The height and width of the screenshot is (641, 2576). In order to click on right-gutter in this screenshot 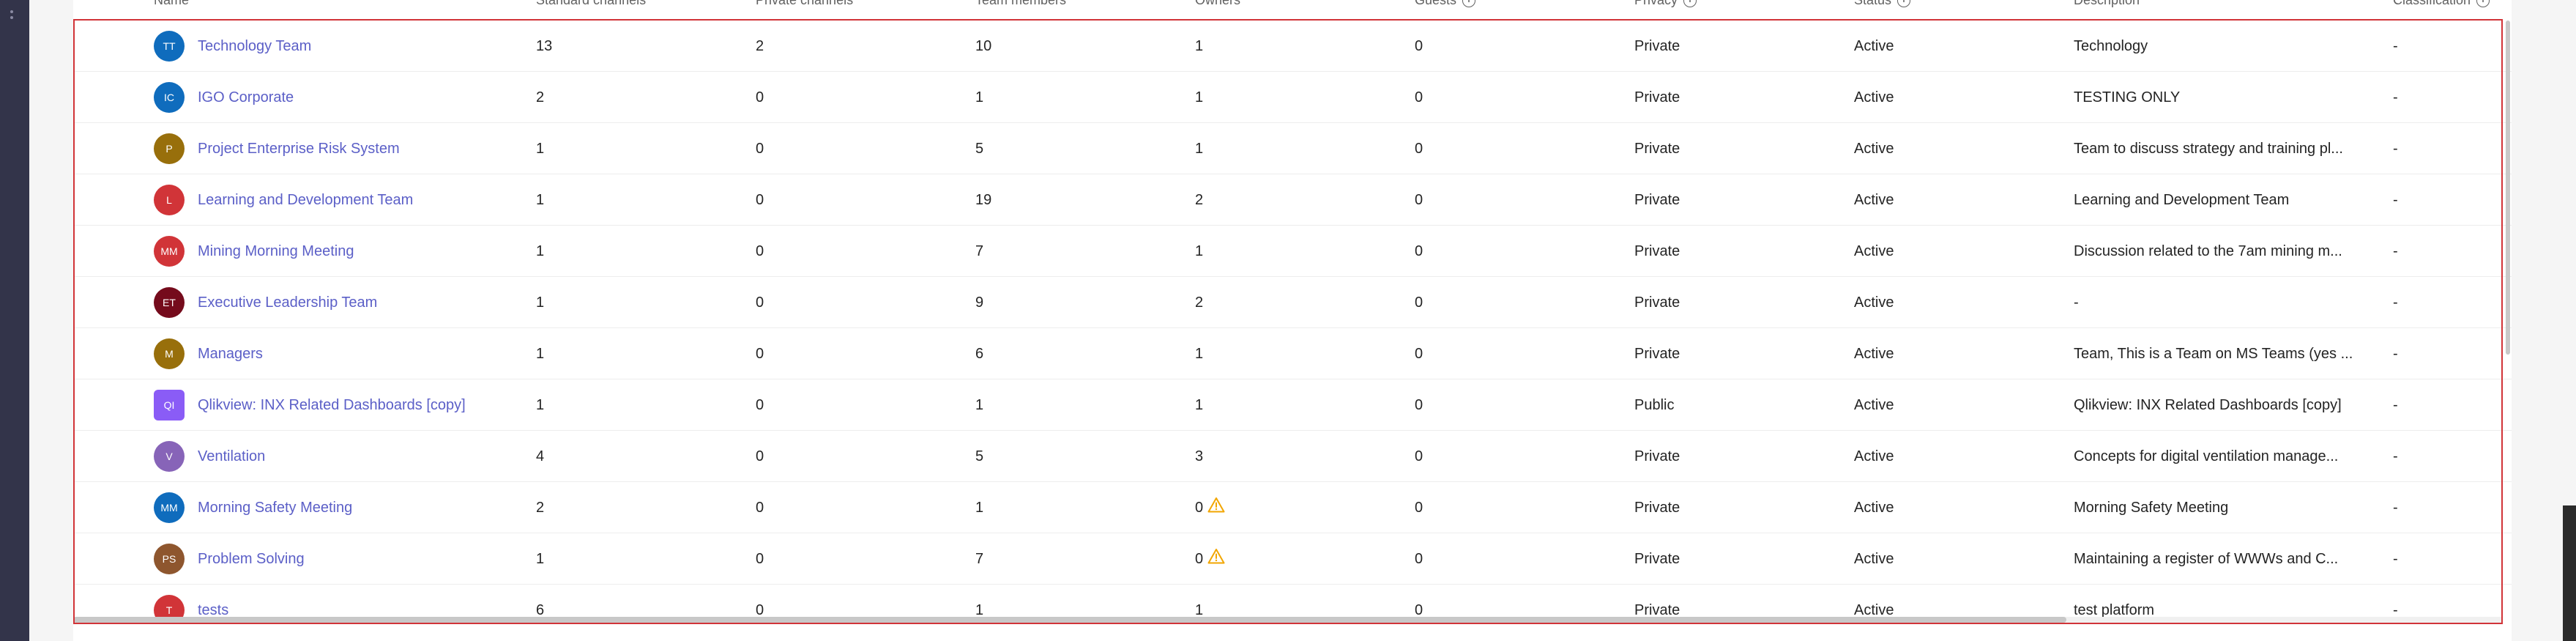, I will do `click(2544, 320)`.